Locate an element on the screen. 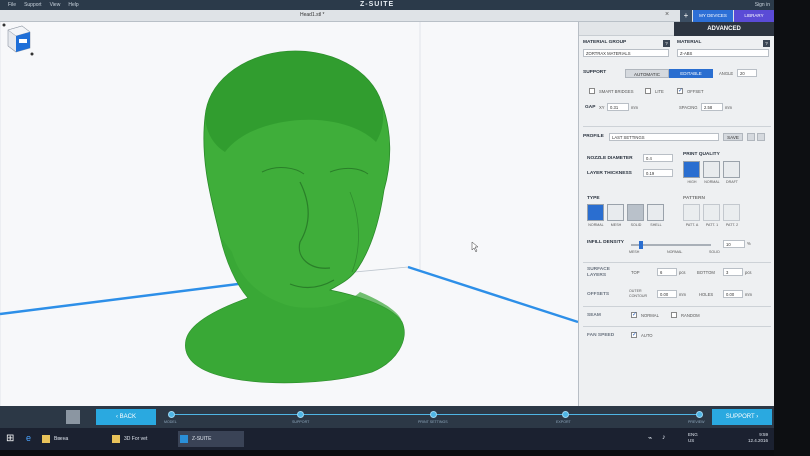  bottom-layers-input: 3 is located at coordinates (733, 272).